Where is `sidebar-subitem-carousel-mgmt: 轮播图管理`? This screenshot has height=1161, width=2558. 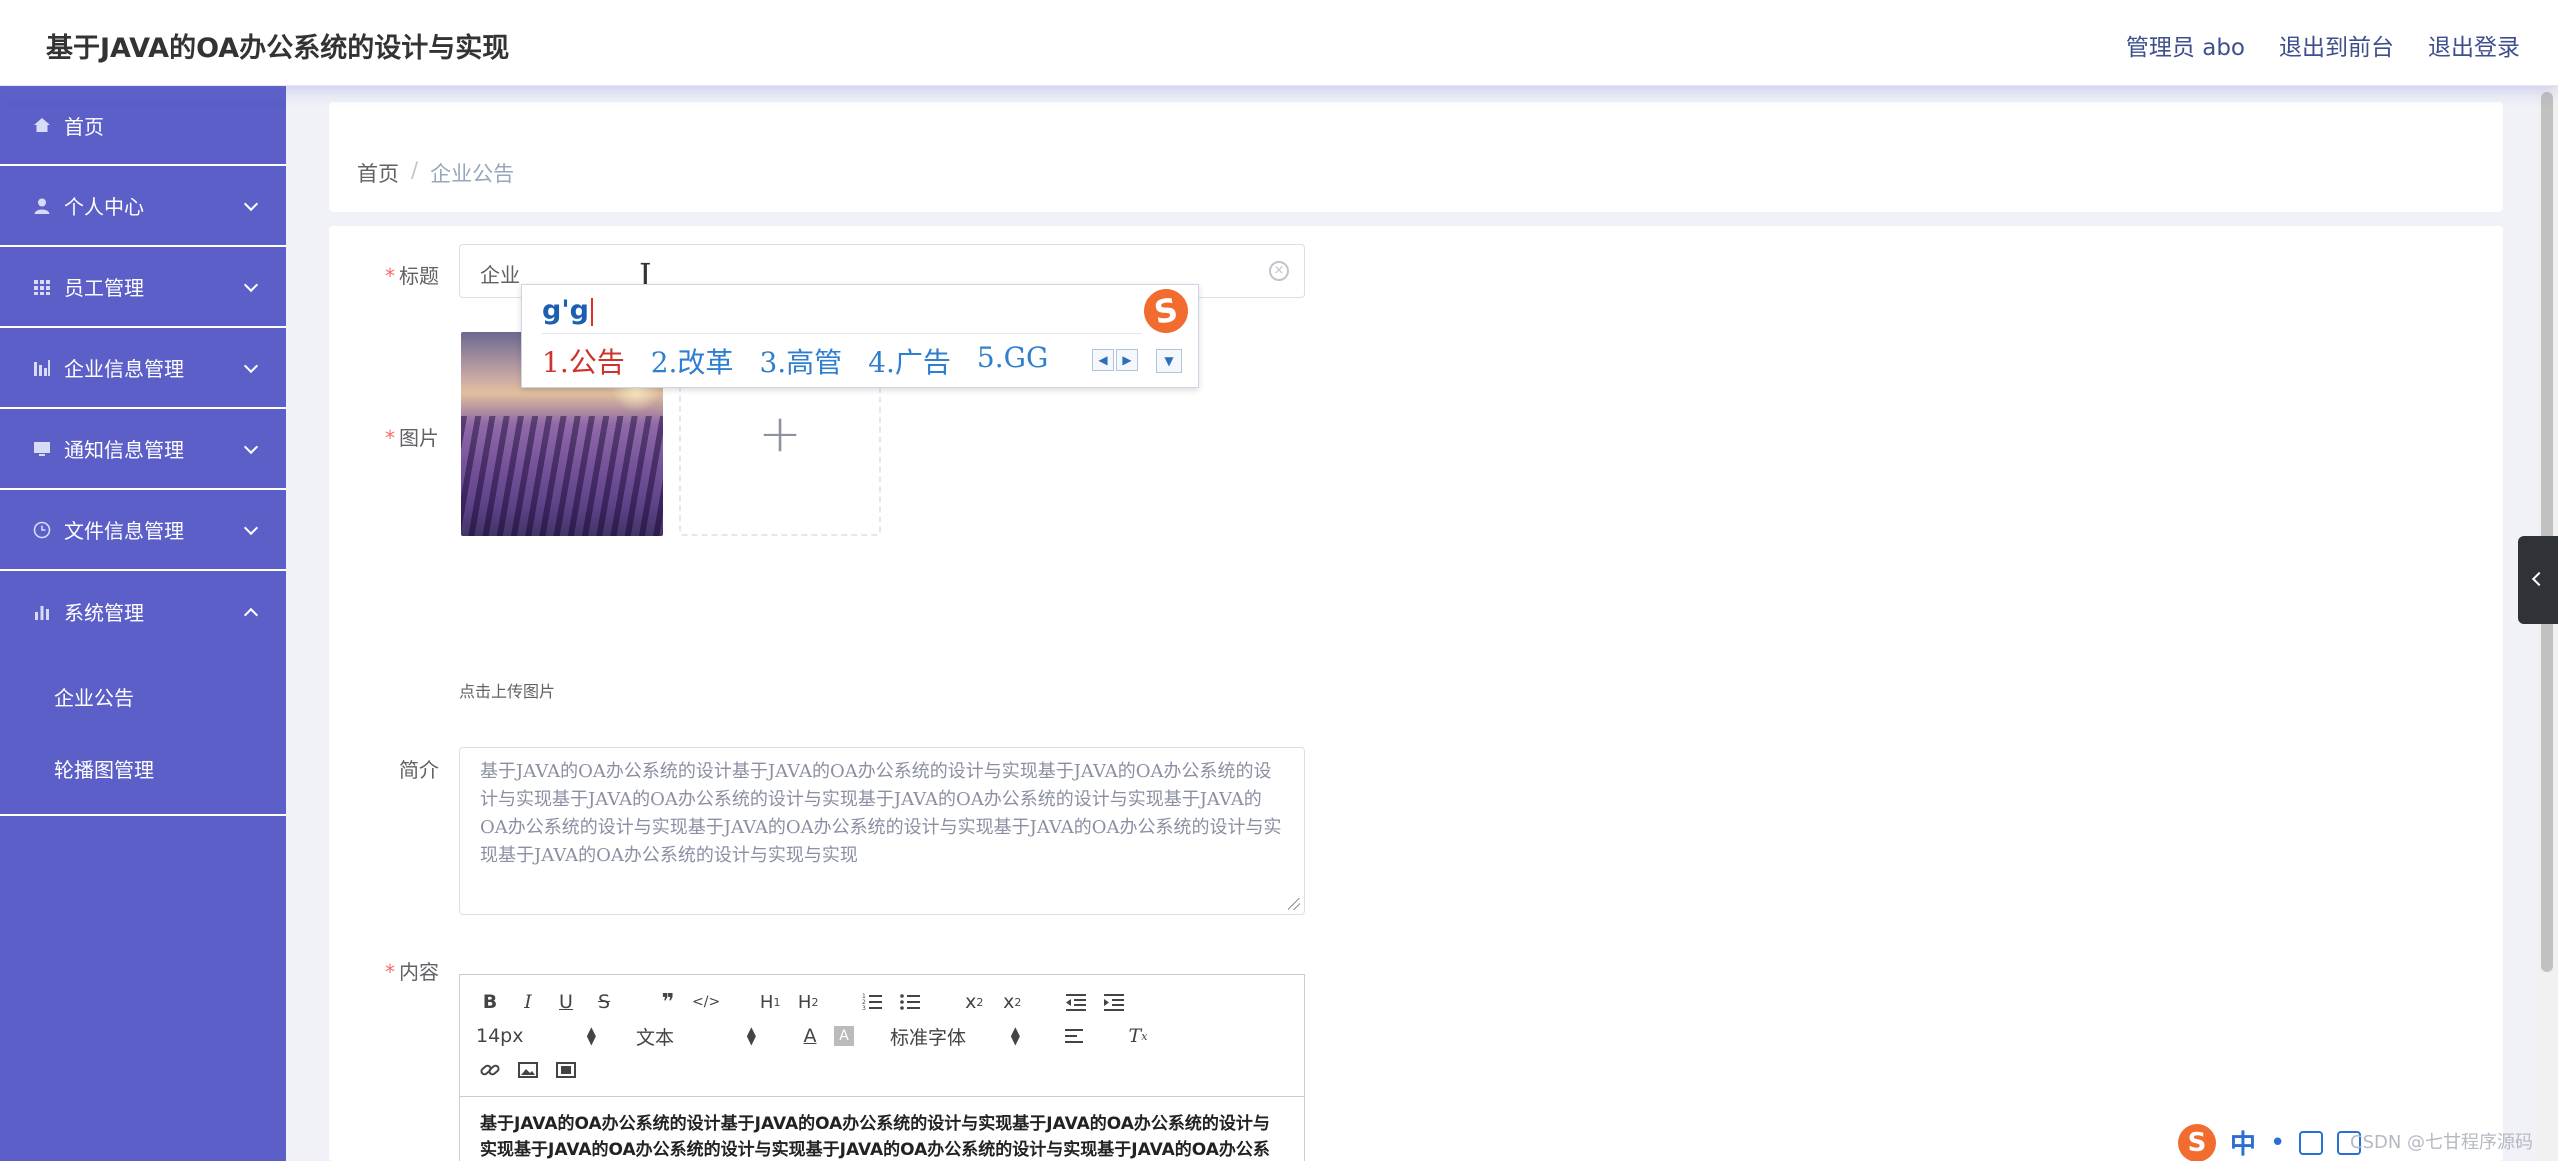
sidebar-subitem-carousel-mgmt: 轮播图管理 is located at coordinates (143, 768).